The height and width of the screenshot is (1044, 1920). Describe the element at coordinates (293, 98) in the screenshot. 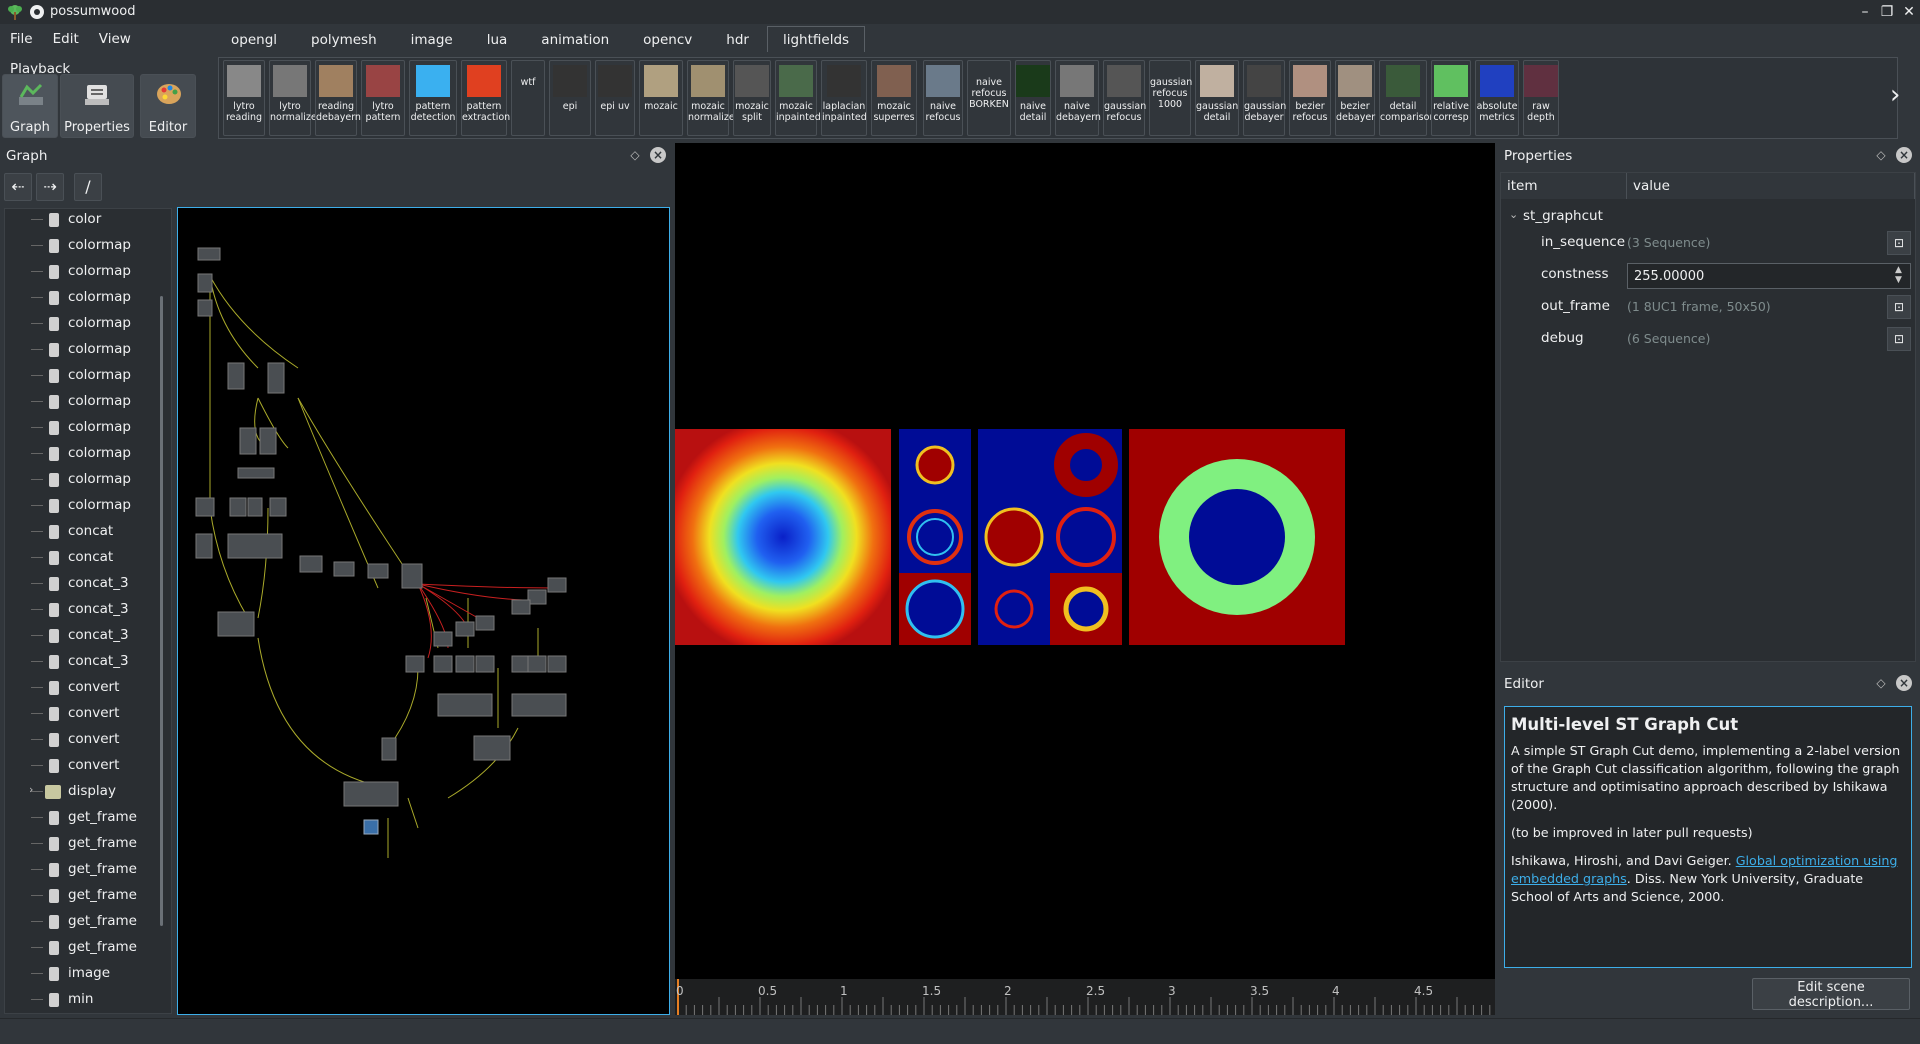

I see `tool-button: lytro normalize` at that location.